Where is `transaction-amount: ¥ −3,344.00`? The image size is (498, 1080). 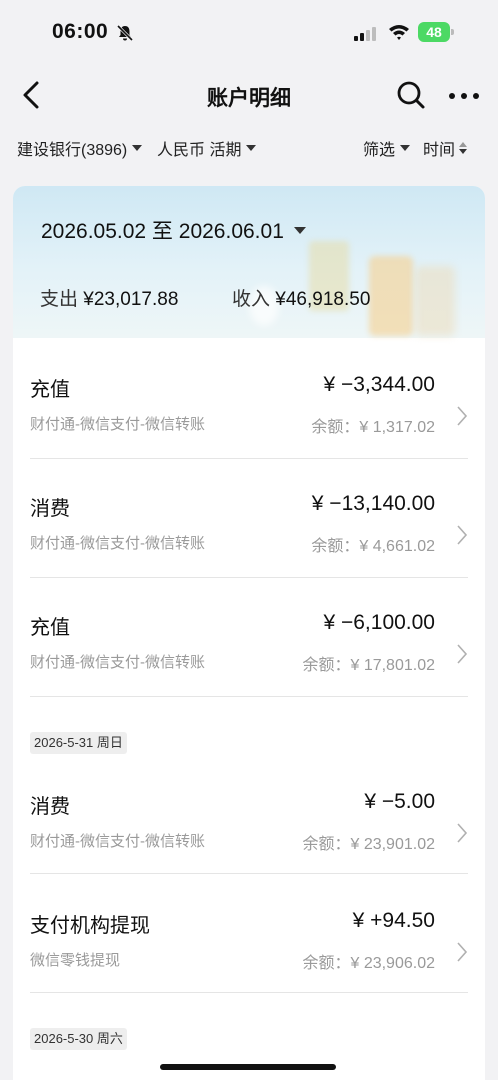
transaction-amount: ¥ −3,344.00 is located at coordinates (379, 384).